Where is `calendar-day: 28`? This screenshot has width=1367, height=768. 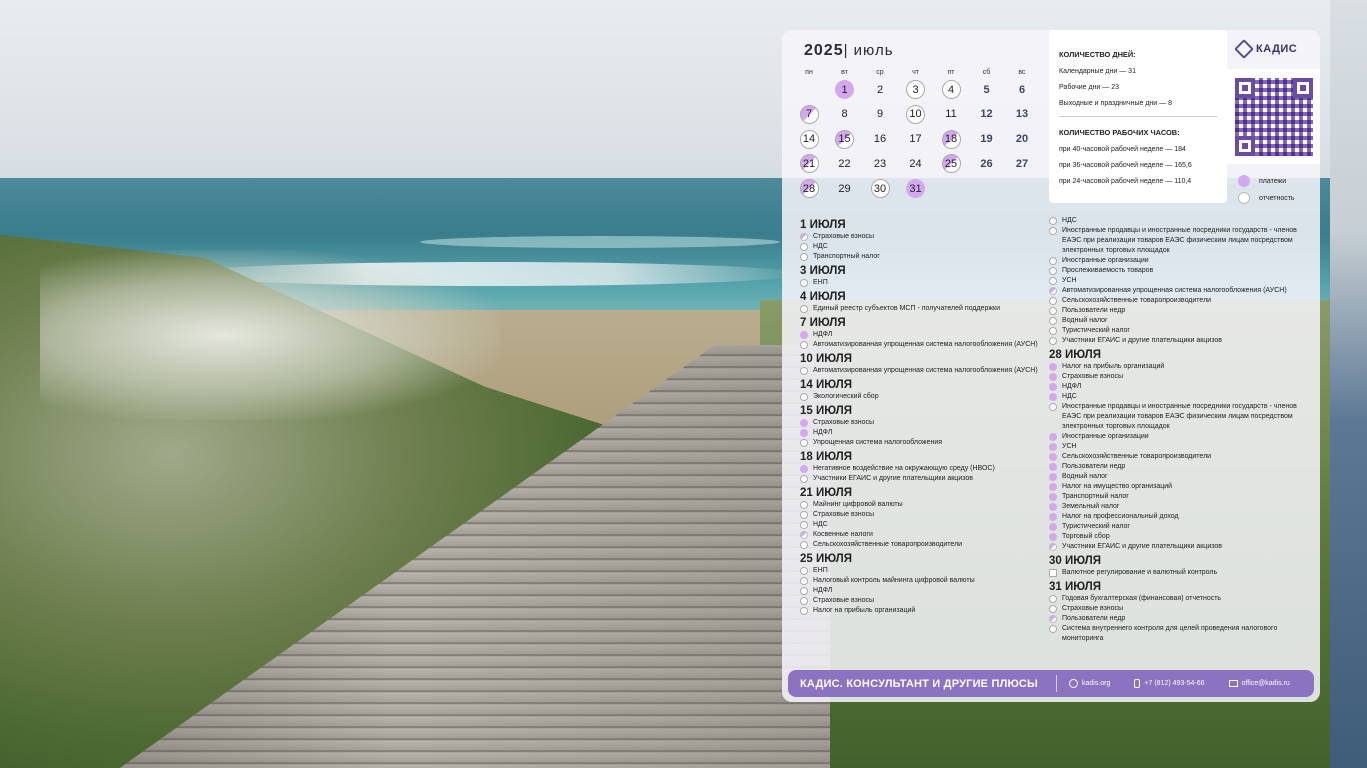
calendar-day: 28 is located at coordinates (809, 189).